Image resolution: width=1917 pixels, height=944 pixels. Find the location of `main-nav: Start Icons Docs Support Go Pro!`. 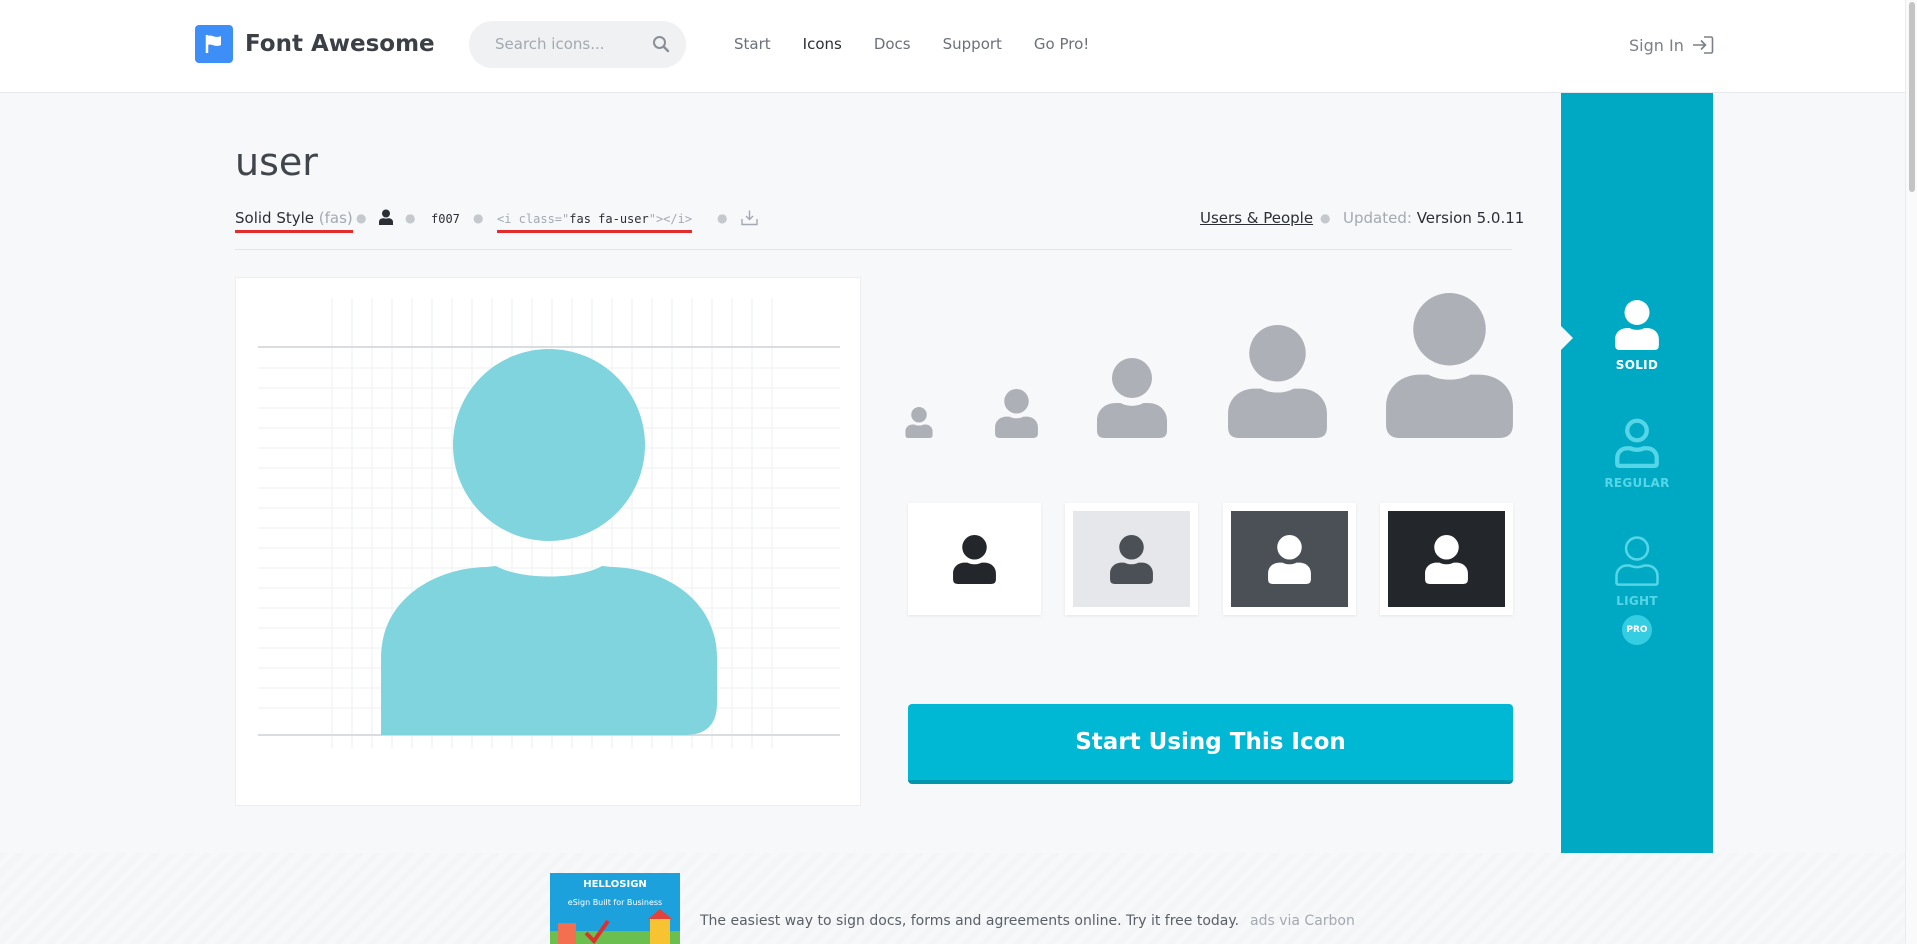

main-nav: Start Icons Docs Support Go Pro! is located at coordinates (927, 44).